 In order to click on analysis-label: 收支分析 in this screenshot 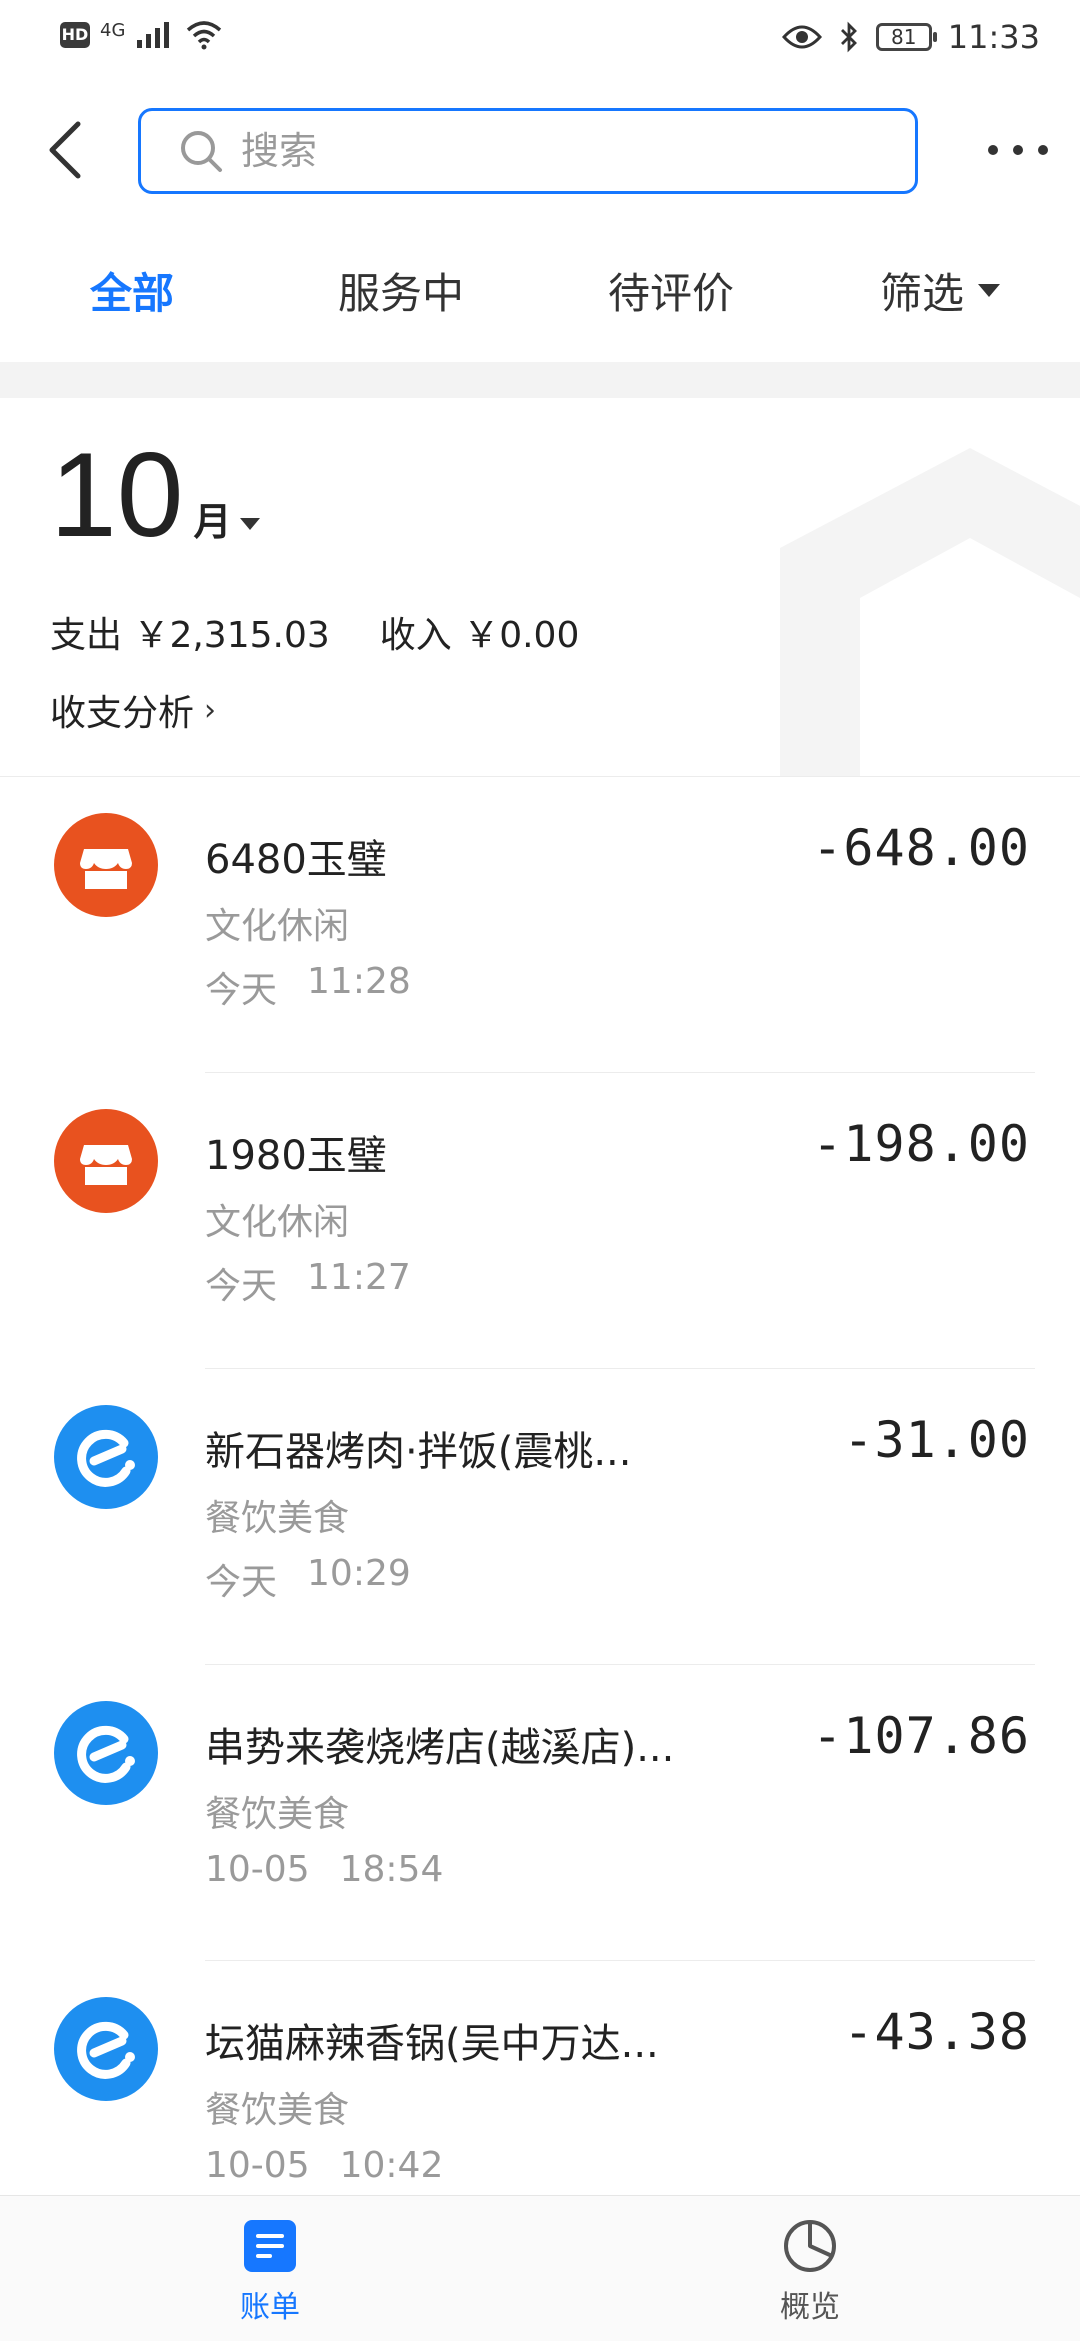, I will do `click(122, 713)`.